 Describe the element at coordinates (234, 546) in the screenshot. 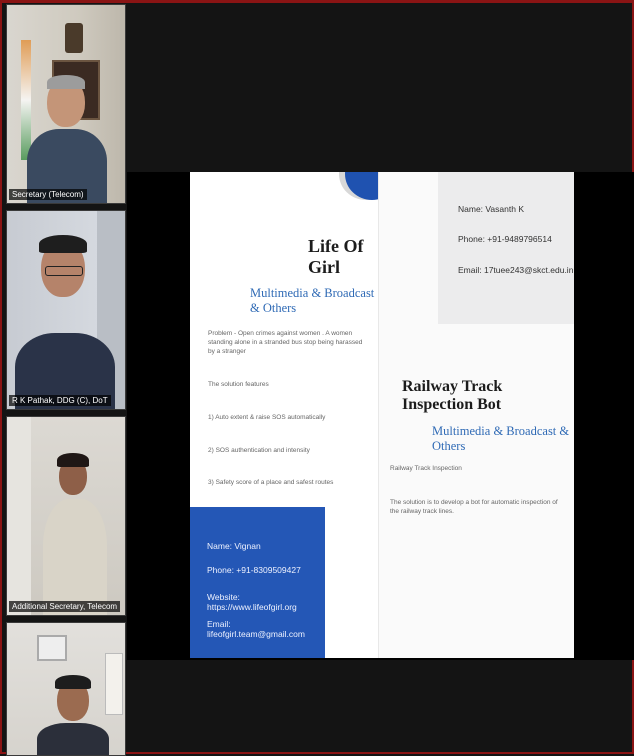

I see `contact-name: Name: Vignan` at that location.